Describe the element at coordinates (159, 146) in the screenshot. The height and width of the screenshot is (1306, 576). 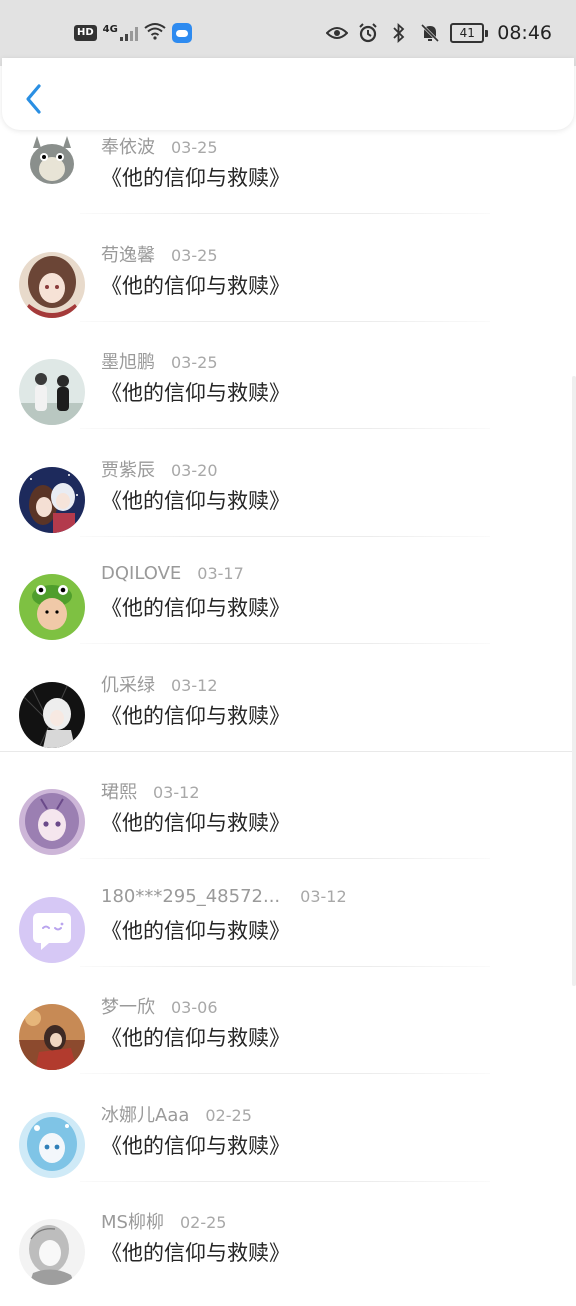
I see `item-meta: 奉依波 03-25` at that location.